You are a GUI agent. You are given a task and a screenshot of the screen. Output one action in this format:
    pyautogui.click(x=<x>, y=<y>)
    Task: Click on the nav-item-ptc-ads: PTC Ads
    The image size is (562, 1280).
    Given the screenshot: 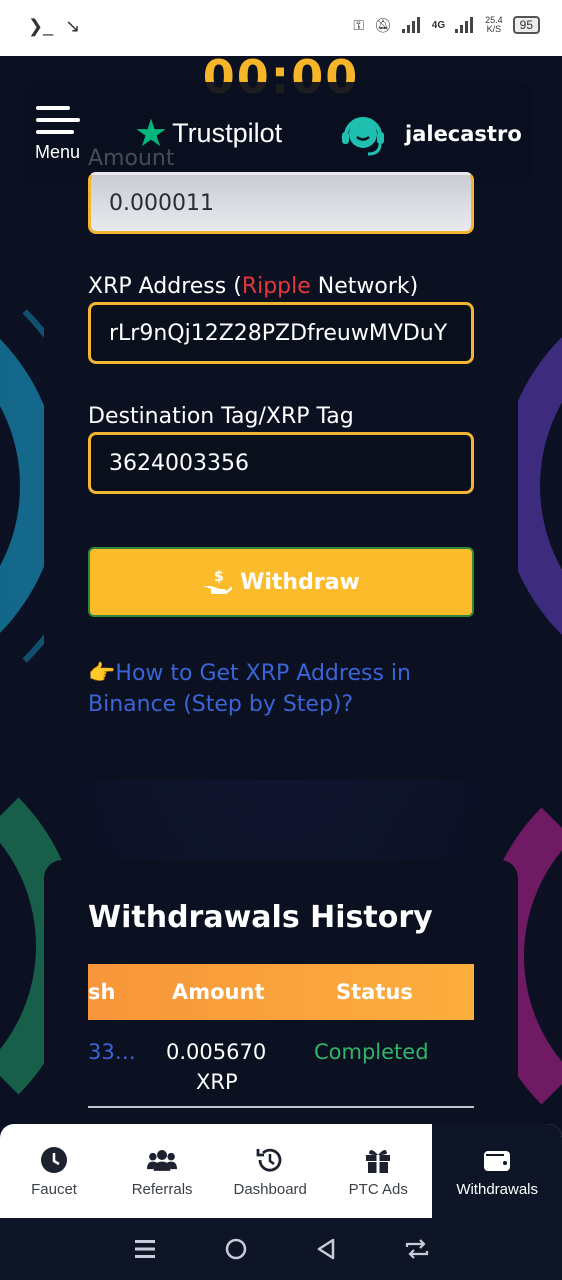 What is the action you would take?
    pyautogui.click(x=378, y=1171)
    